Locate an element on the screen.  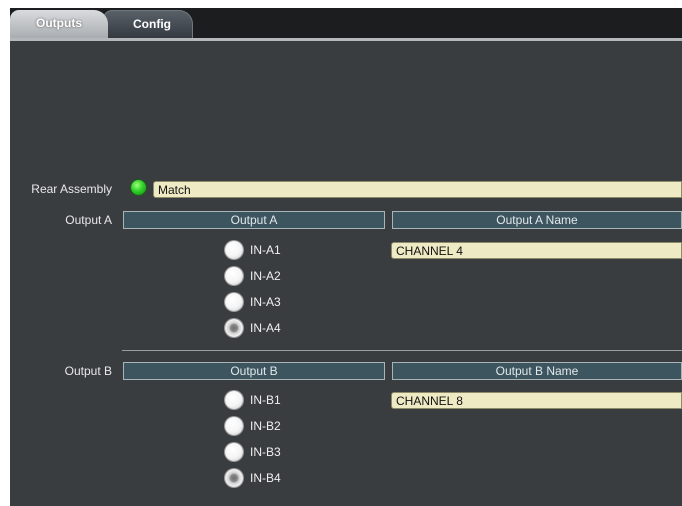
radio-label: IN-B3 is located at coordinates (265, 452).